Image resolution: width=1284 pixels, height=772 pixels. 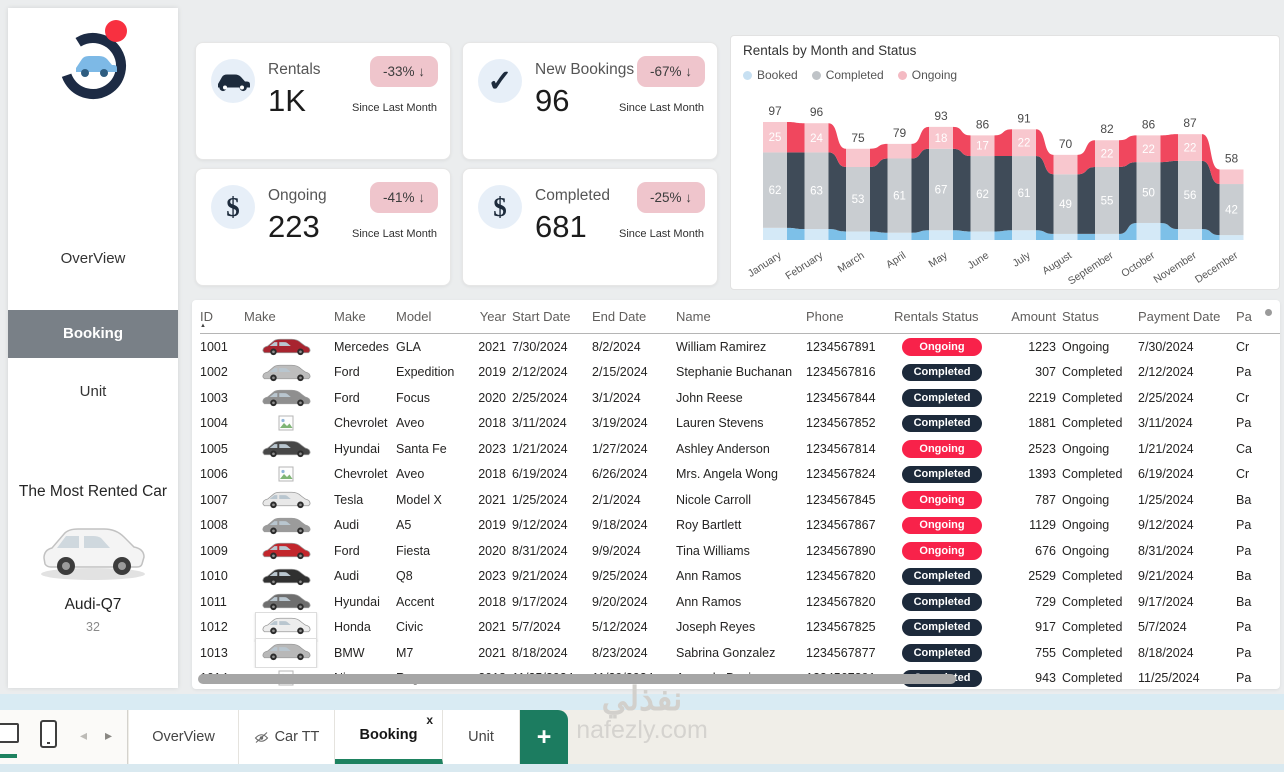 What do you see at coordinates (389, 737) in the screenshot?
I see `tab-booking: Booking x` at bounding box center [389, 737].